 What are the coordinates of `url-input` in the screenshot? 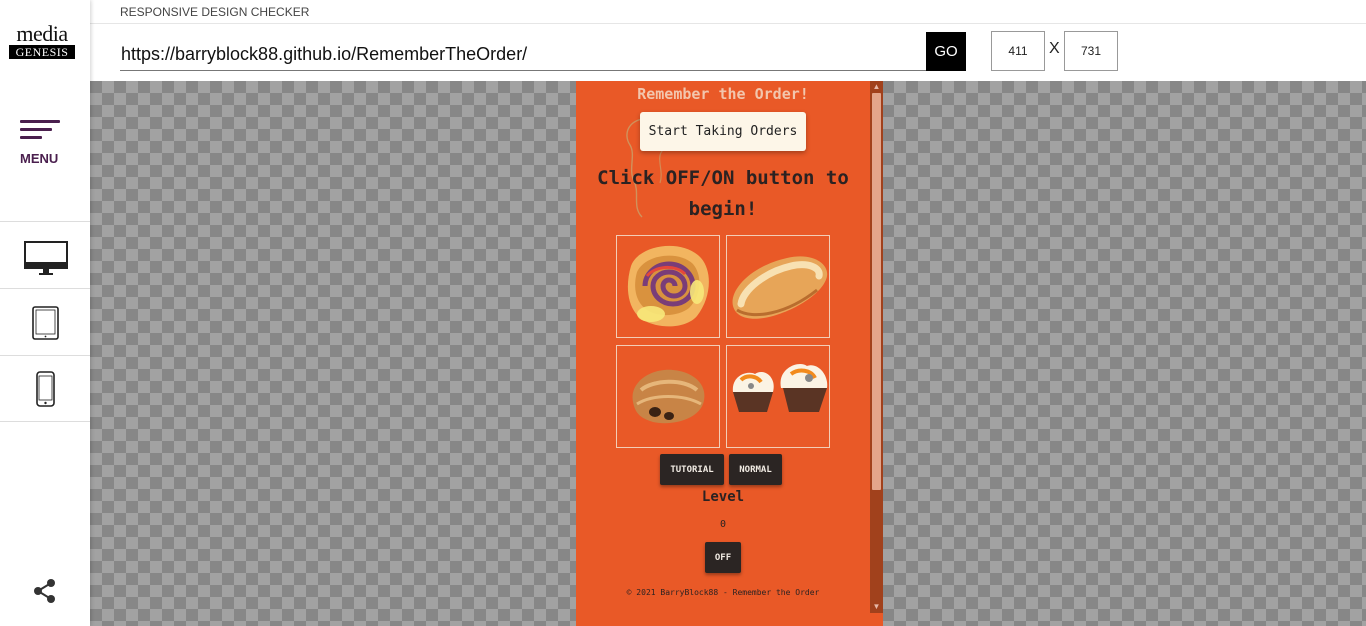 It's located at (523, 51).